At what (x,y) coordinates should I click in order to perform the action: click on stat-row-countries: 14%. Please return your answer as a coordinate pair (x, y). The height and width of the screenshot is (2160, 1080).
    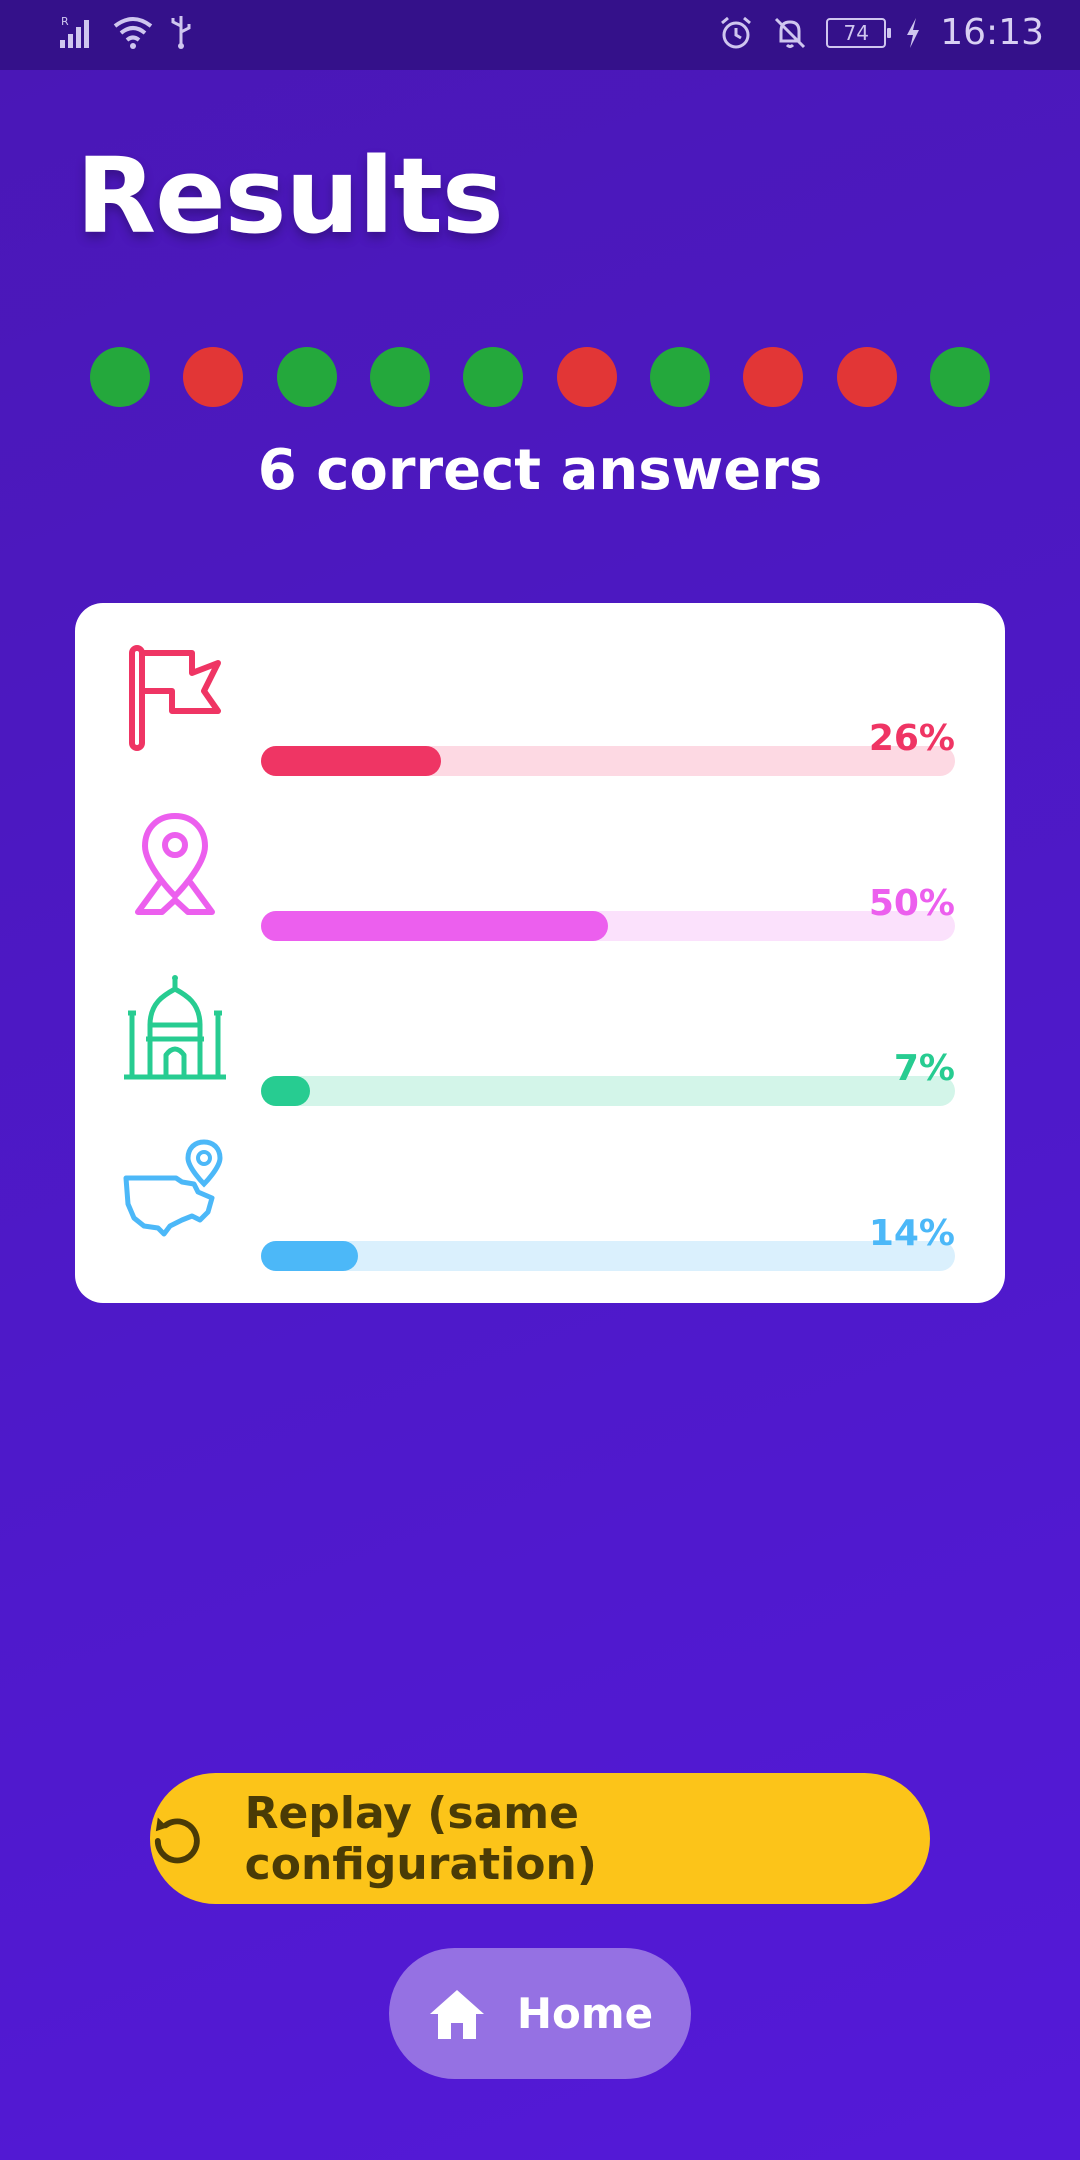
    Looking at the image, I should click on (540, 1204).